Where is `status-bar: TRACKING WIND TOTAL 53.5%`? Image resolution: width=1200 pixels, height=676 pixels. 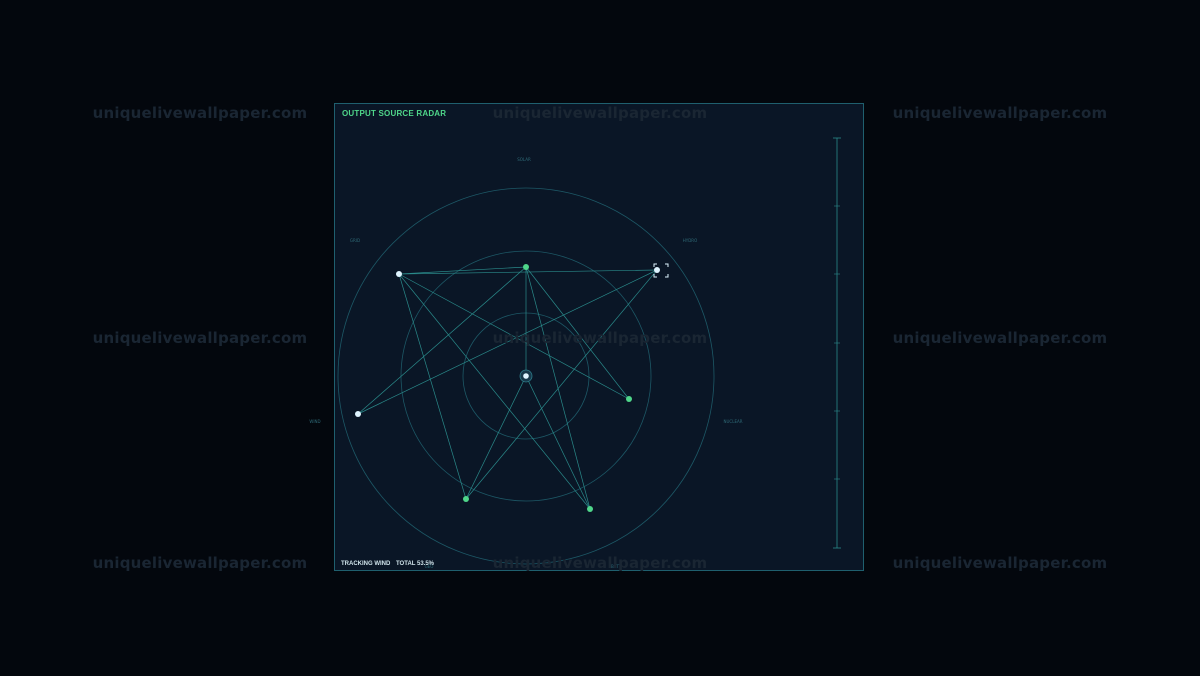
status-bar: TRACKING WIND TOTAL 53.5% is located at coordinates (389, 564).